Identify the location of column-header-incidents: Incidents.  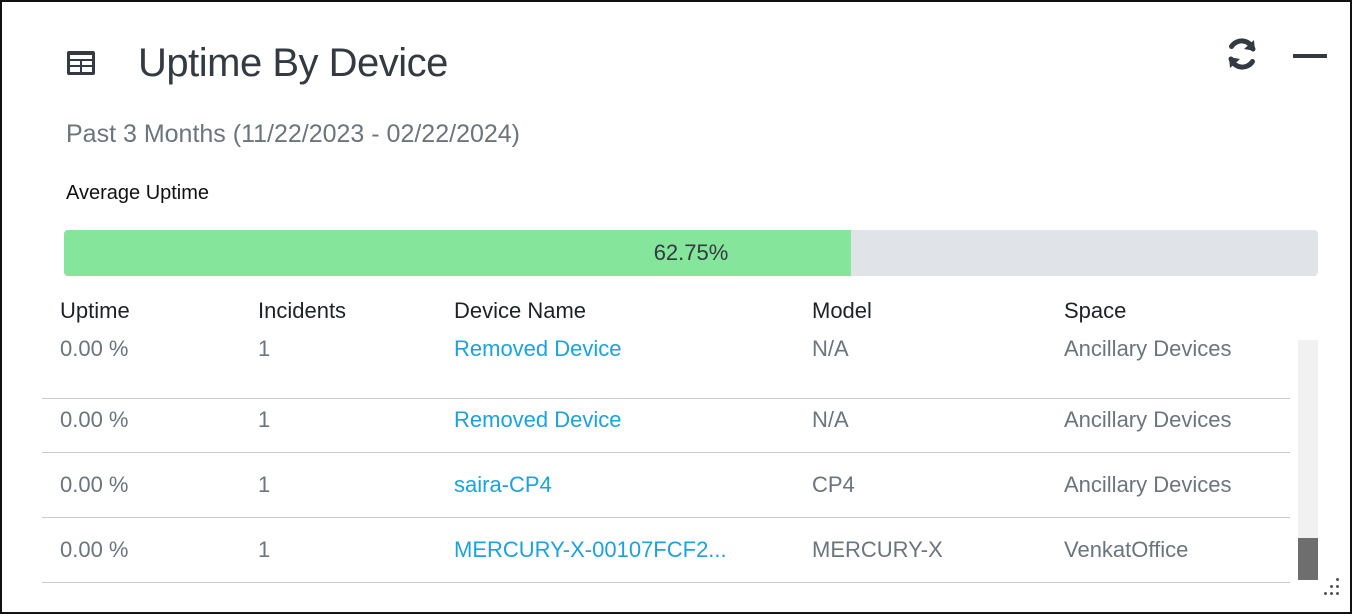
(302, 311).